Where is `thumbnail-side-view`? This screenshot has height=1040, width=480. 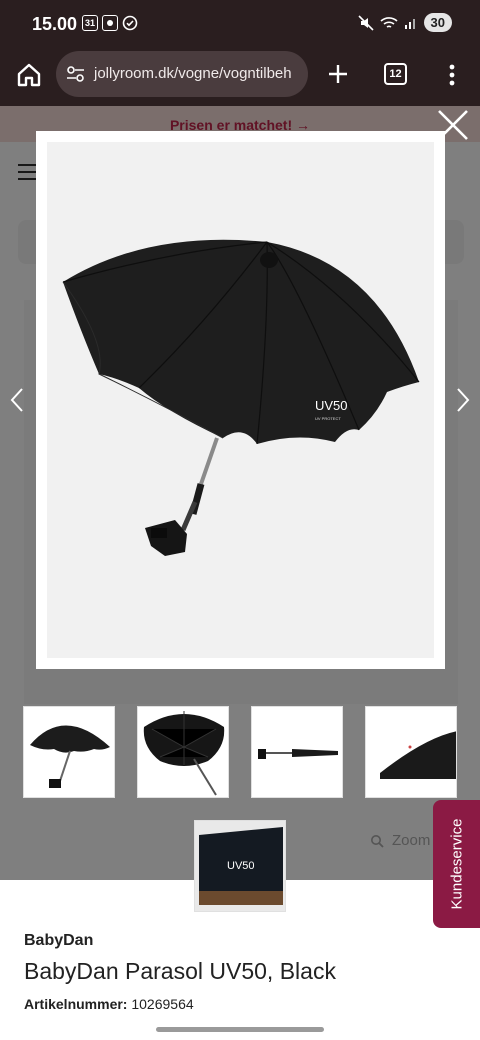
thumbnail-side-view is located at coordinates (69, 752).